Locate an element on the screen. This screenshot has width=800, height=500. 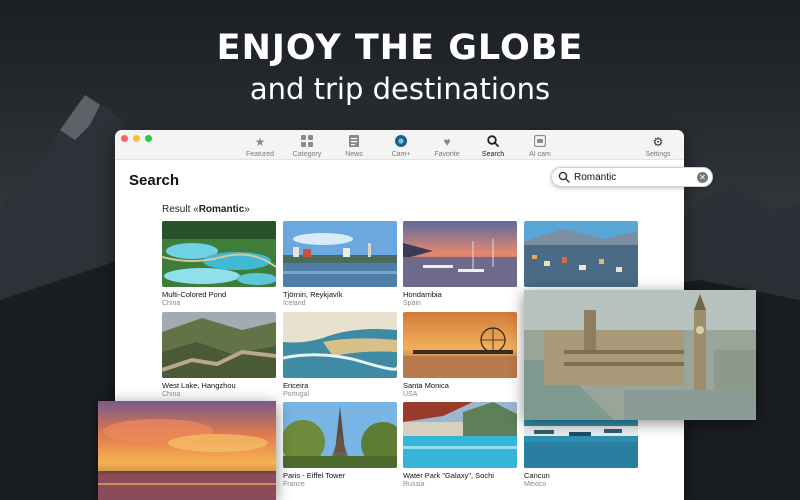
result-card: Hondarribia Spain is located at coordinates (460, 264).